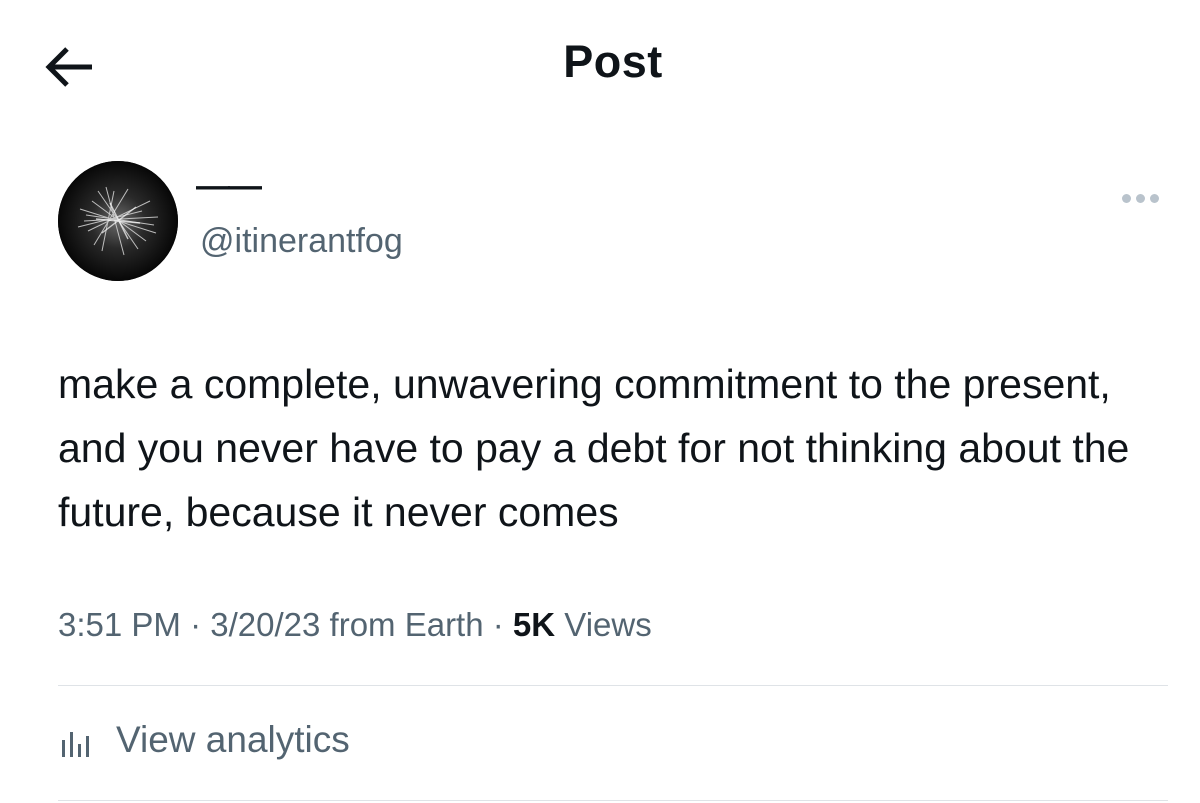 The image size is (1200, 803). I want to click on abstract-avatar-image, so click(118, 221).